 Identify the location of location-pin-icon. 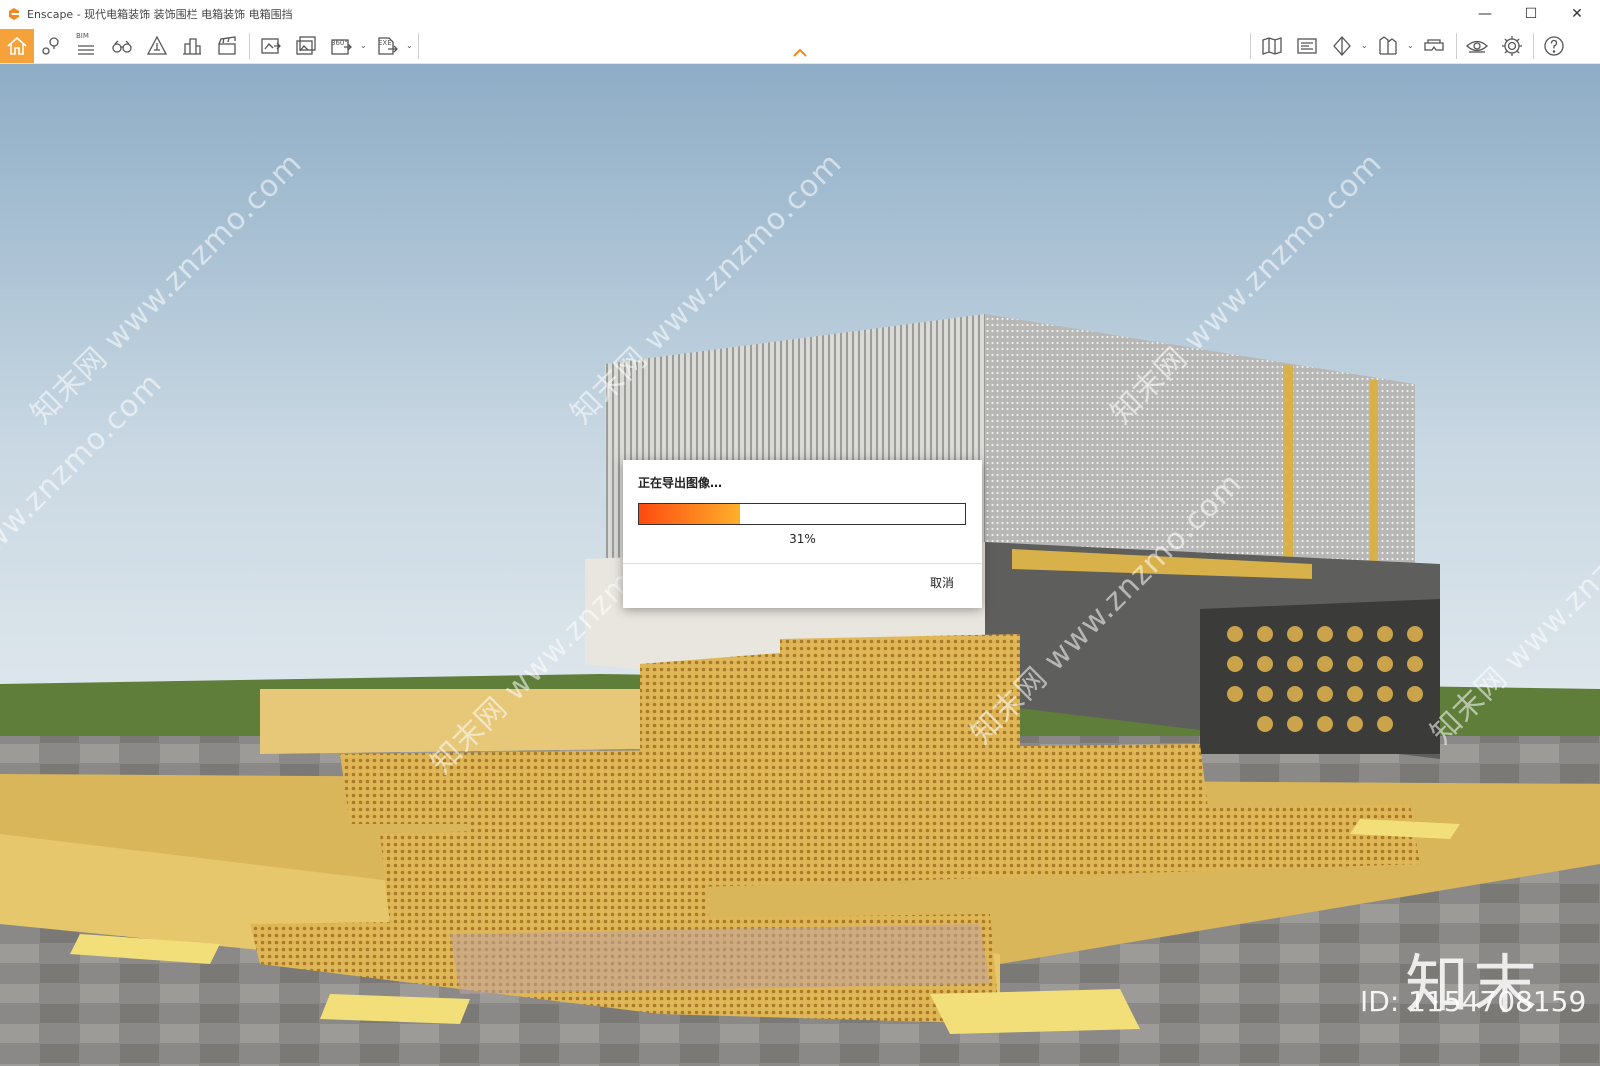
(50, 46).